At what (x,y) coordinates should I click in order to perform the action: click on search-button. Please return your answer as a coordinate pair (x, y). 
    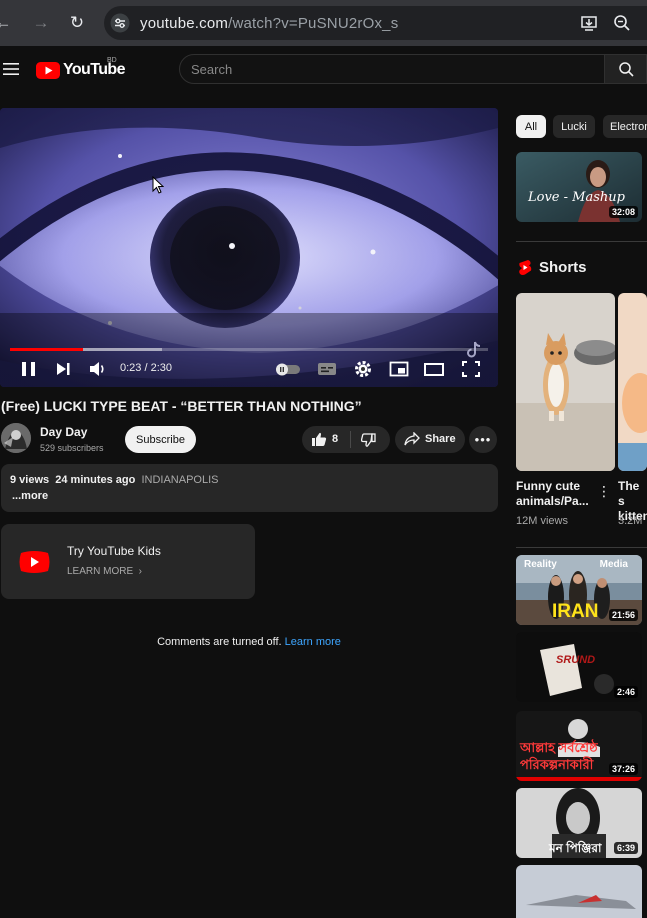
    Looking at the image, I should click on (625, 69).